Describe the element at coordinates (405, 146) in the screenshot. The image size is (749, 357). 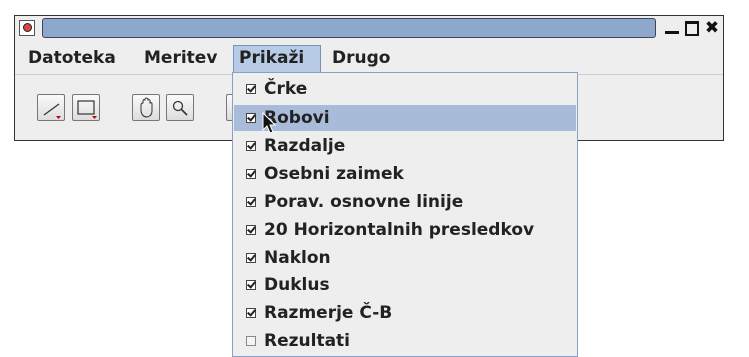
I see `menu-item-razdalje: Razdalje` at that location.